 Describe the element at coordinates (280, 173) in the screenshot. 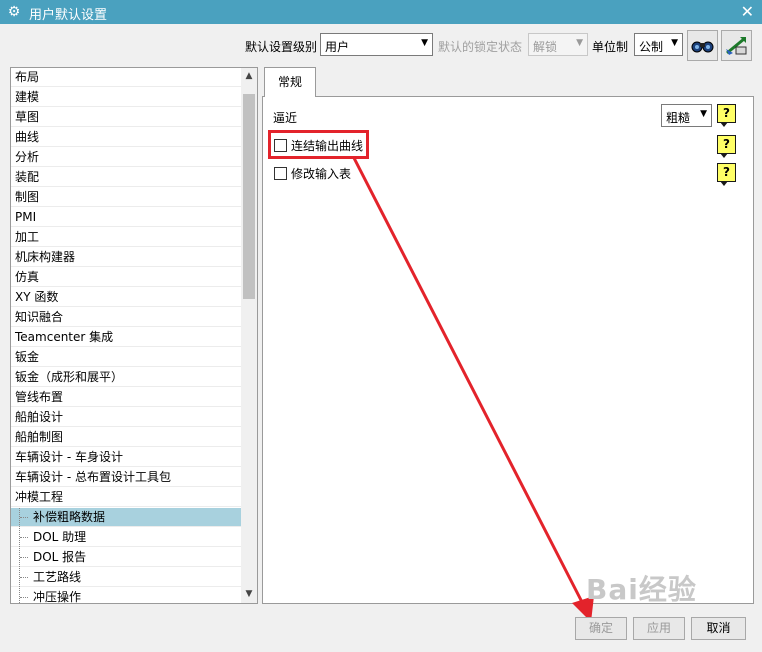

I see `modify-input-sheet-checkbox` at that location.